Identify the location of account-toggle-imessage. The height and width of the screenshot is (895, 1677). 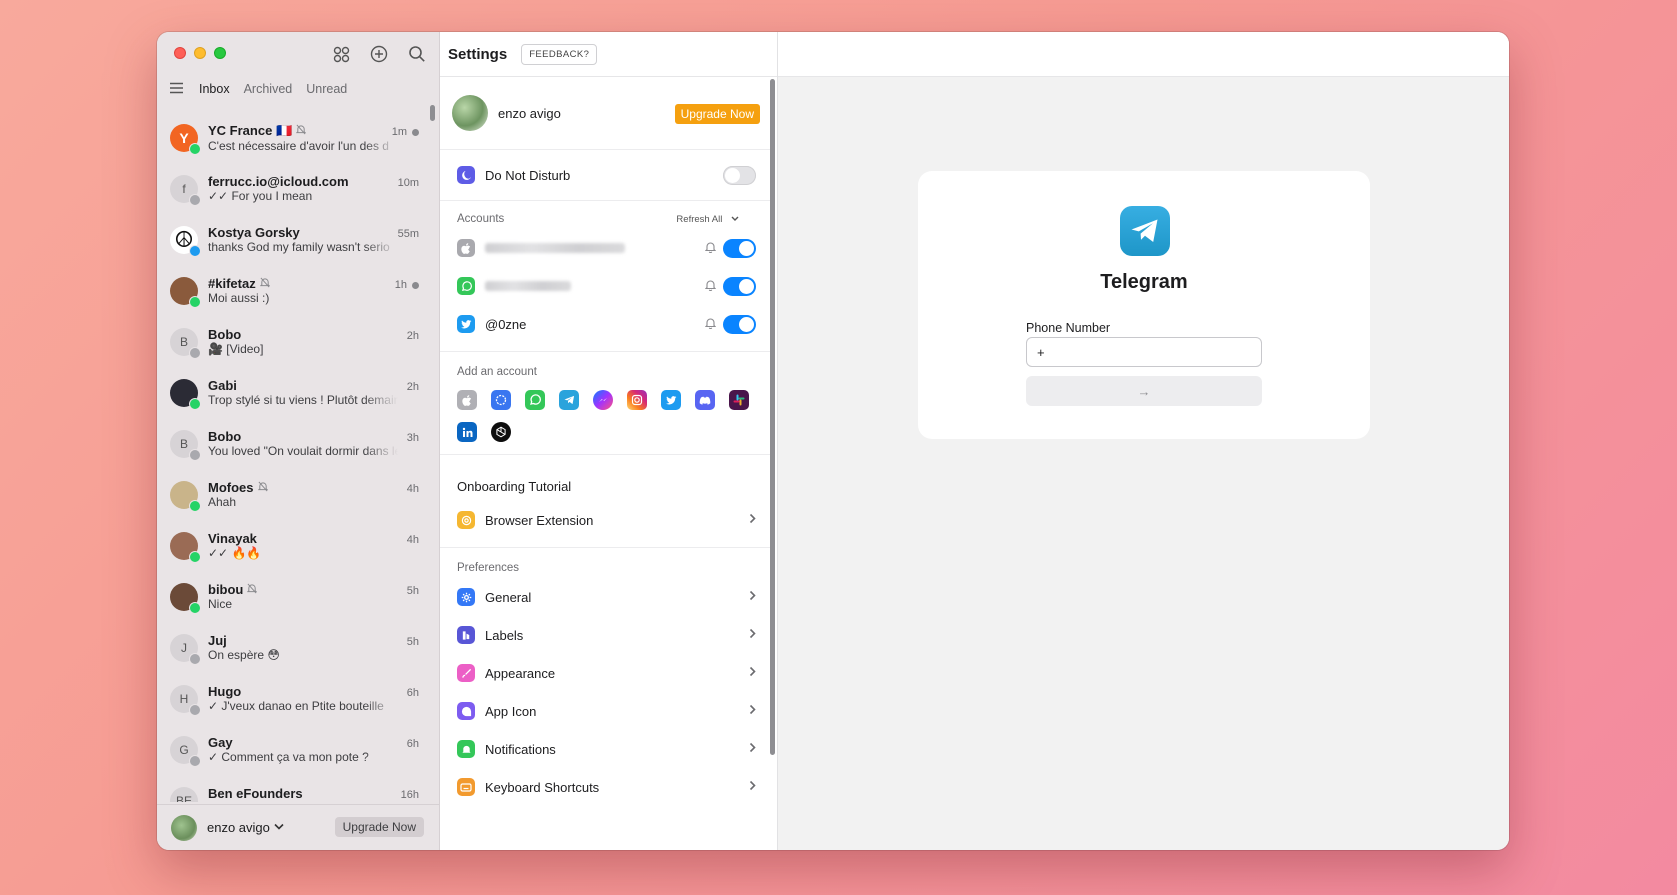
(739, 248).